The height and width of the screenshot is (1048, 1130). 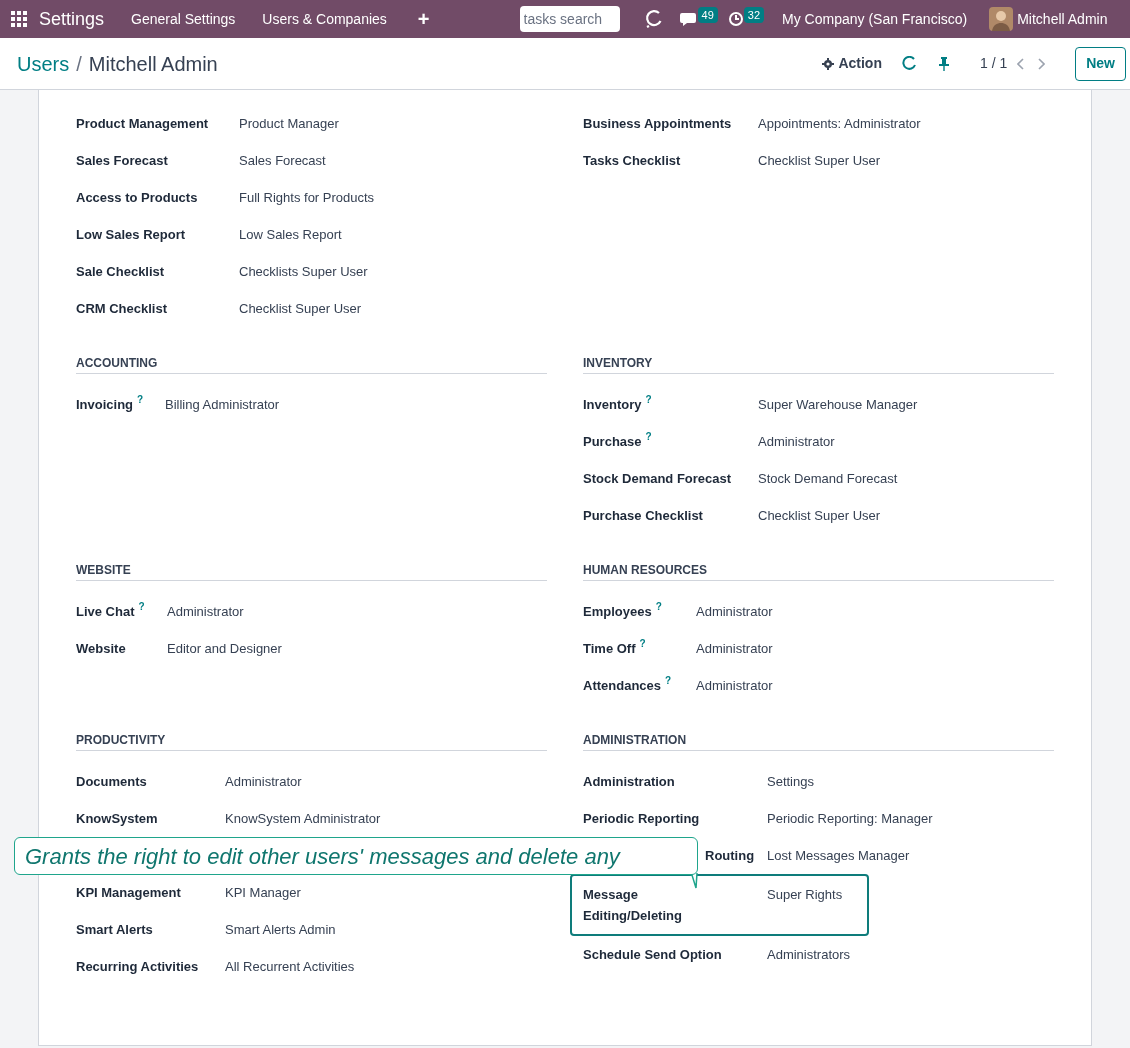 What do you see at coordinates (222, 405) in the screenshot?
I see `field-value: Billing Administrator` at bounding box center [222, 405].